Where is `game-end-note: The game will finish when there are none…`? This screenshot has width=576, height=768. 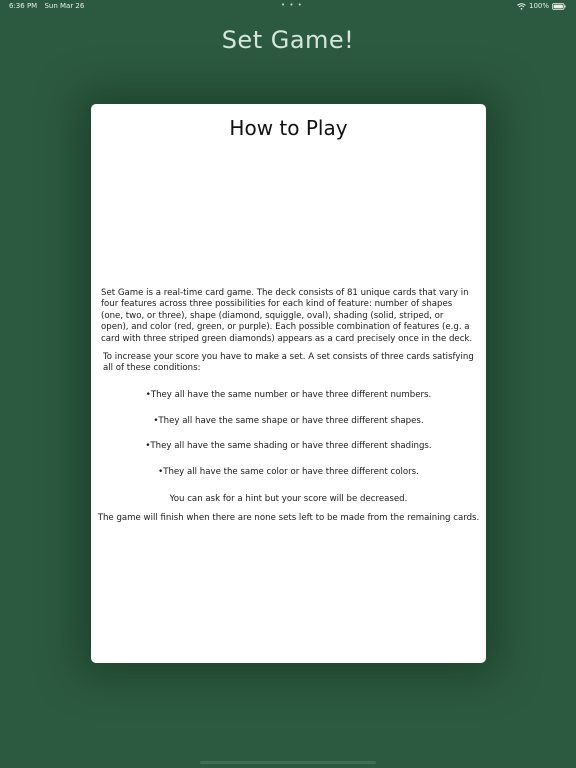
game-end-note: The game will finish when there are none… is located at coordinates (288, 518).